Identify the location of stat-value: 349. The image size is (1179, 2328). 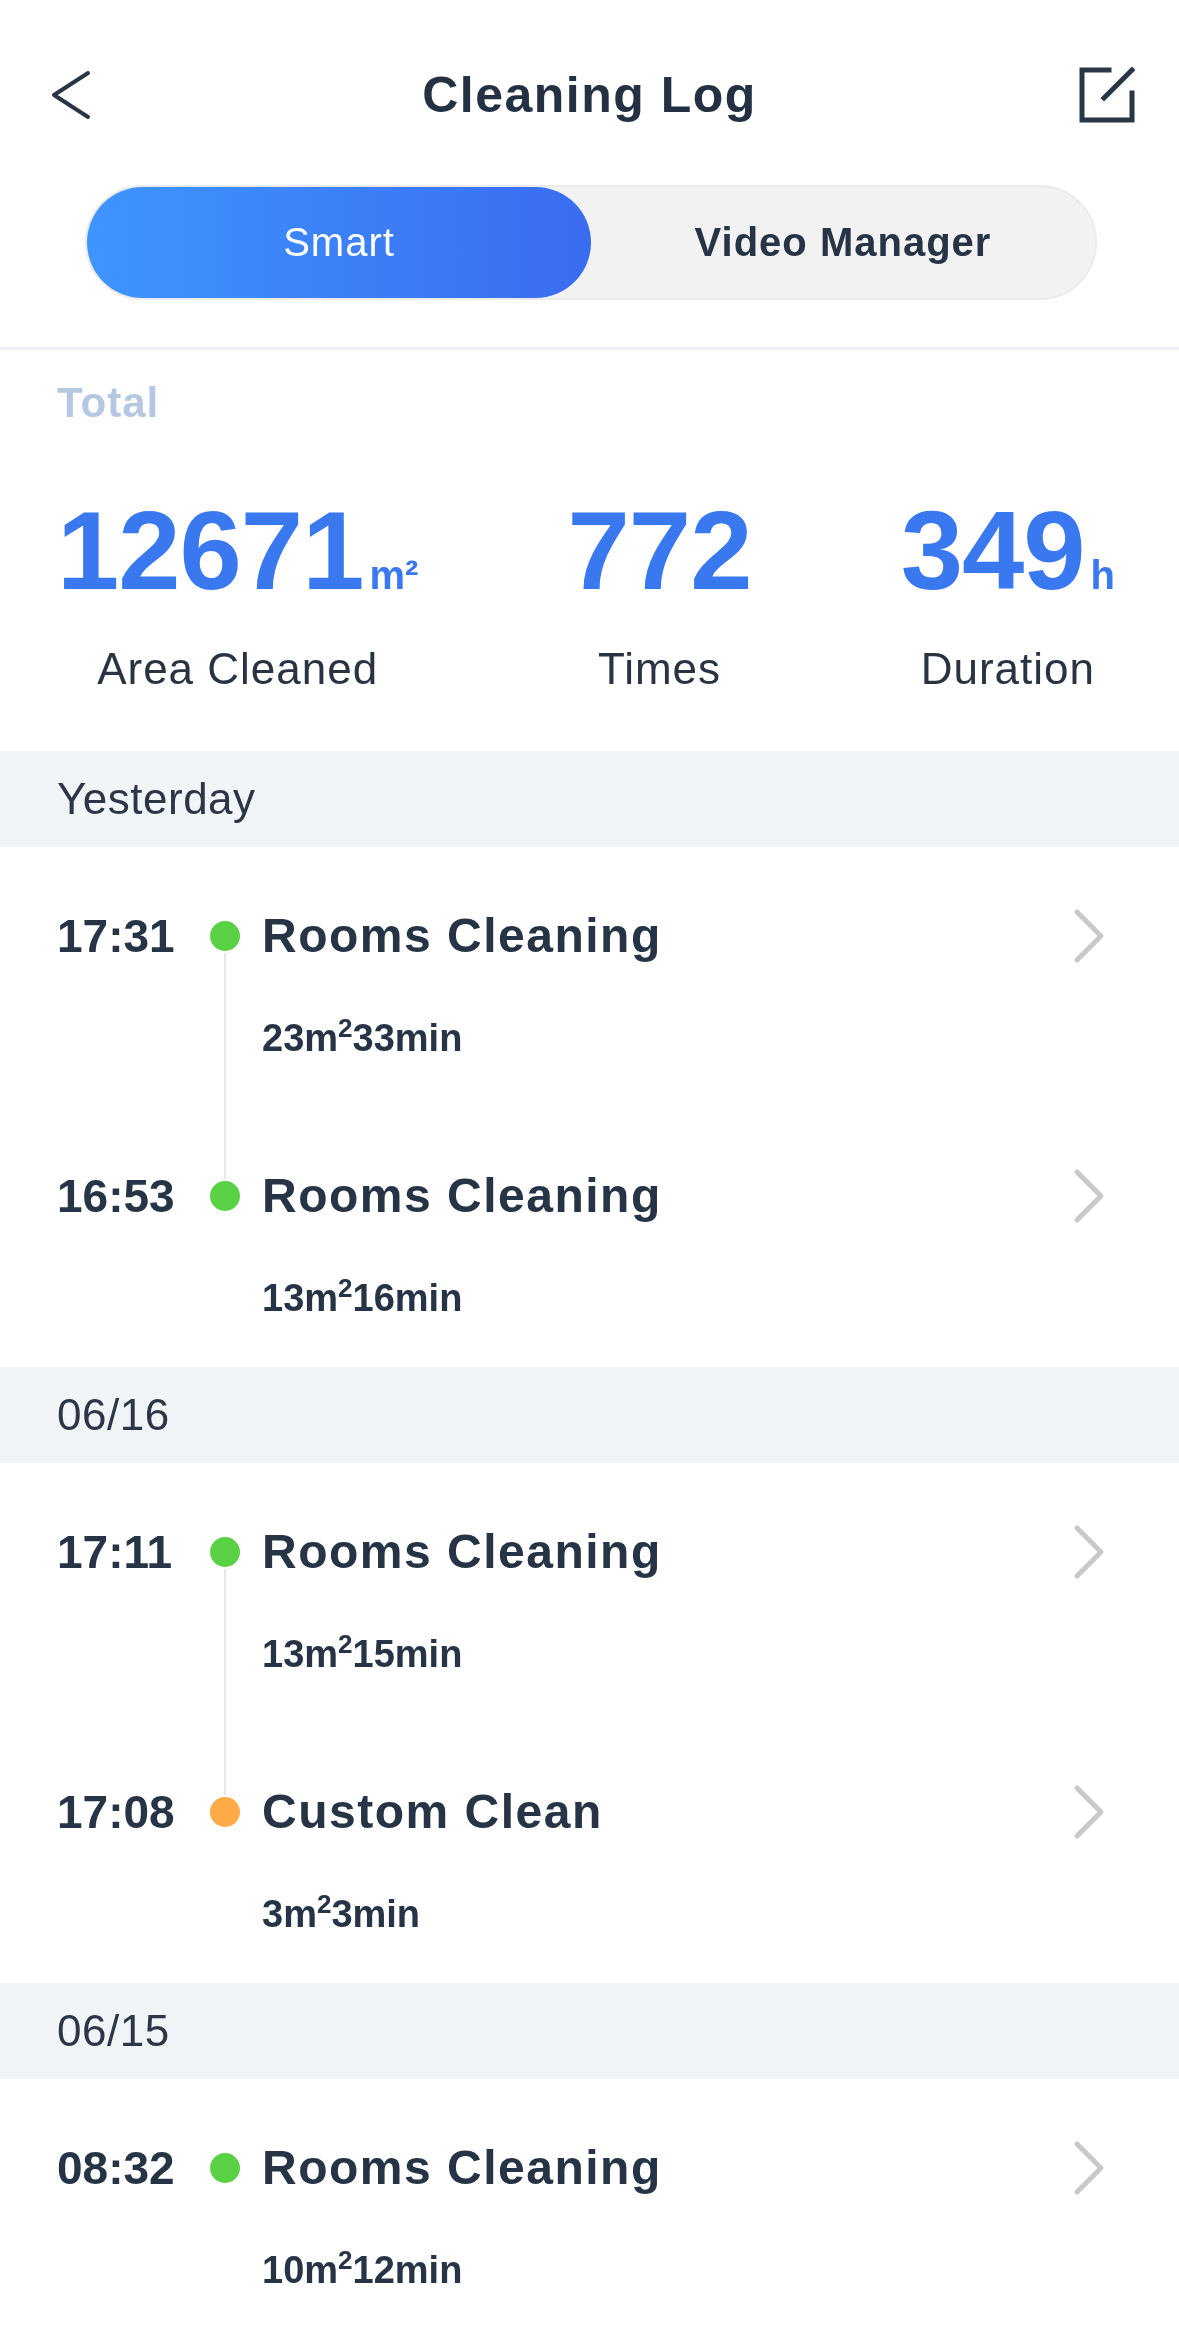
(992, 551).